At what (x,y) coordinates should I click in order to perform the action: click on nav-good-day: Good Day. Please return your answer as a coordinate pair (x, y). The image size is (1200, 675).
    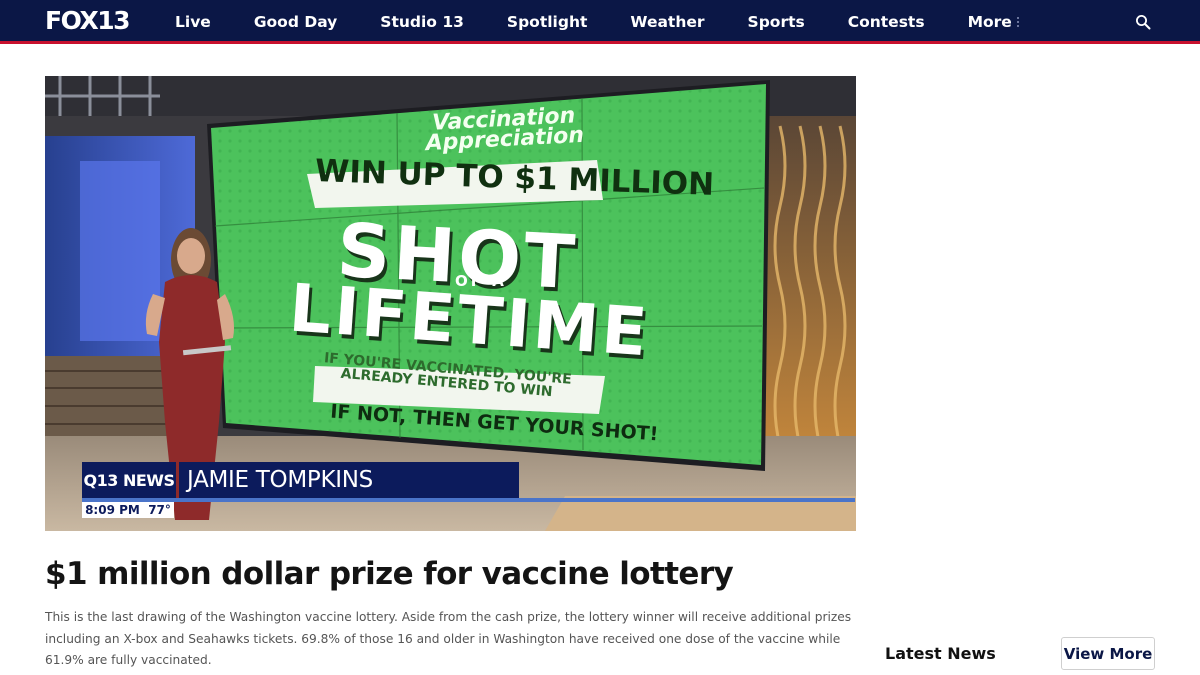
    Looking at the image, I should click on (295, 22).